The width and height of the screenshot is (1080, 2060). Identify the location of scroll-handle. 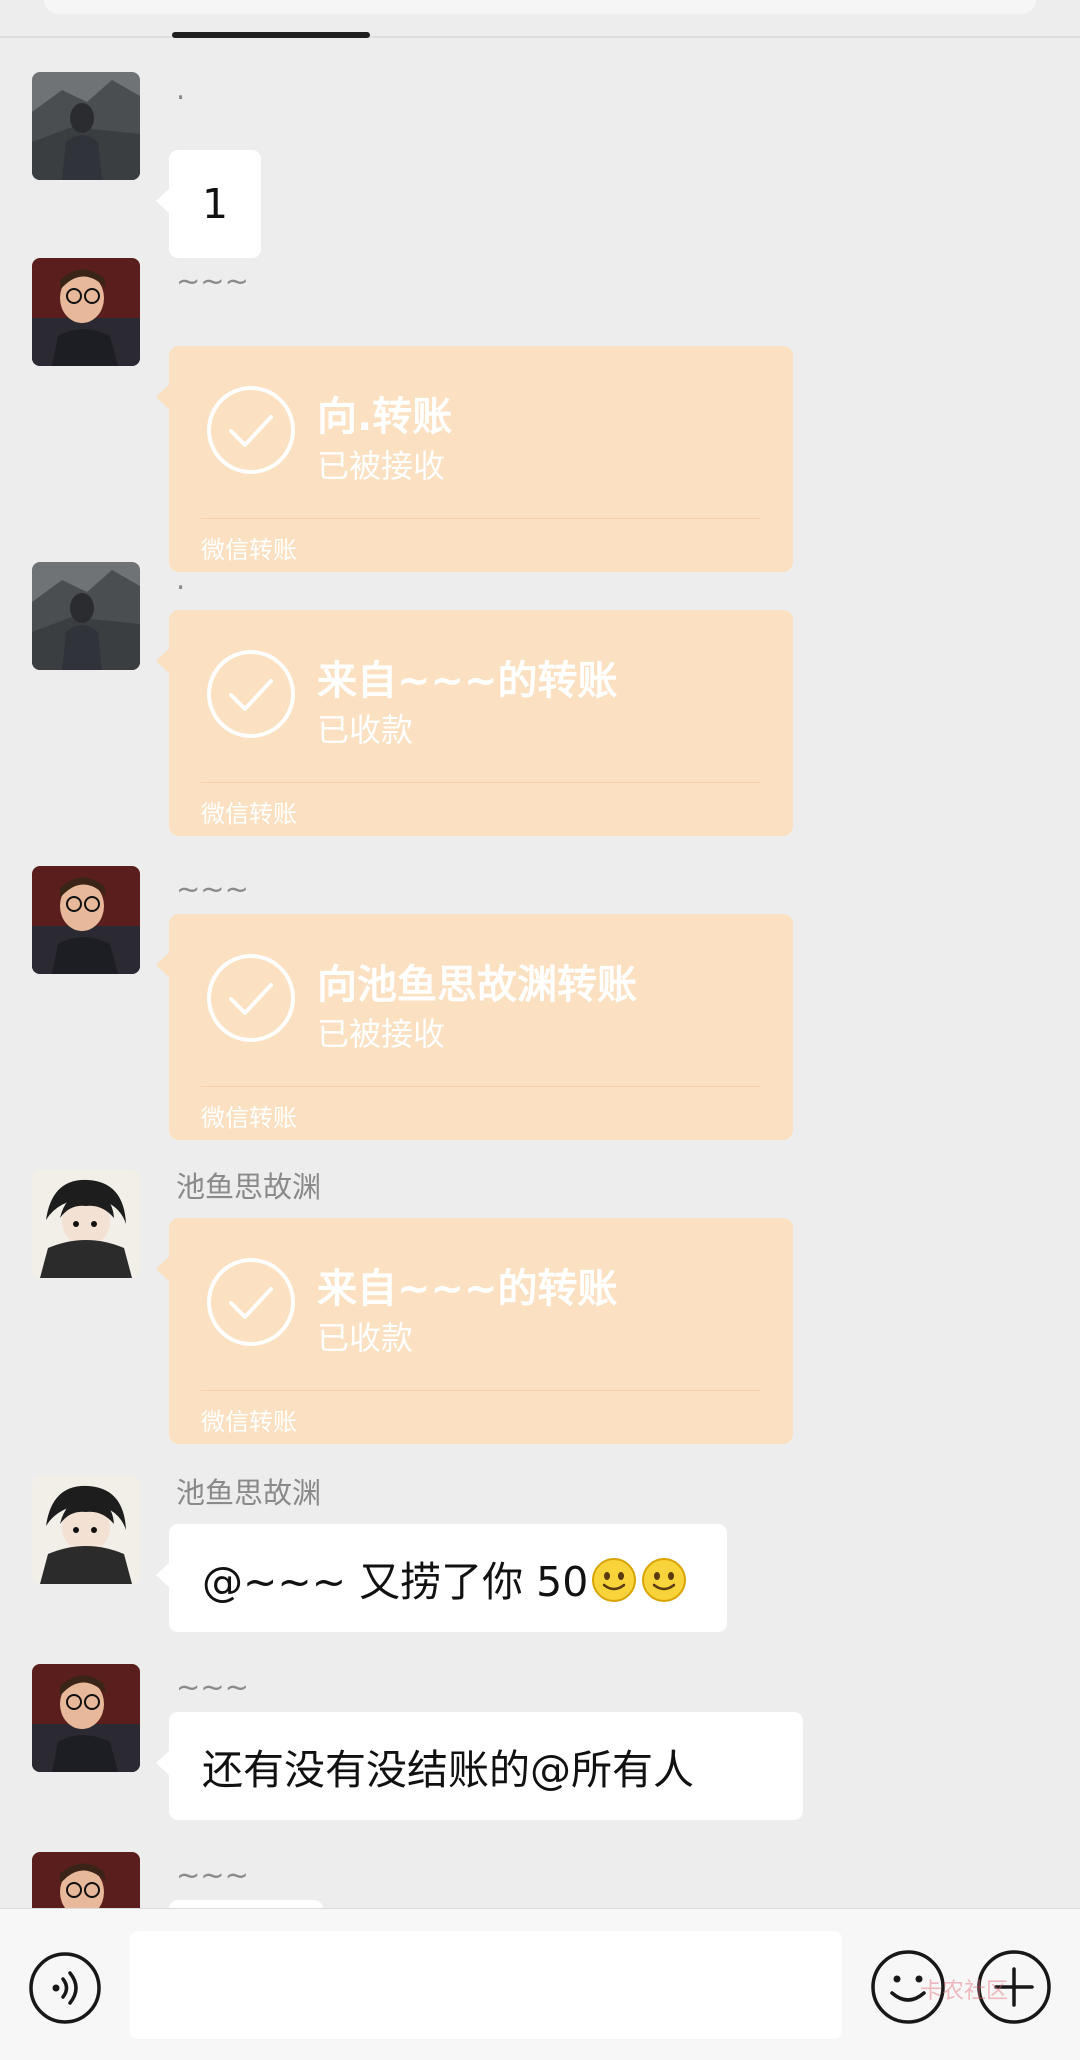
(271, 35).